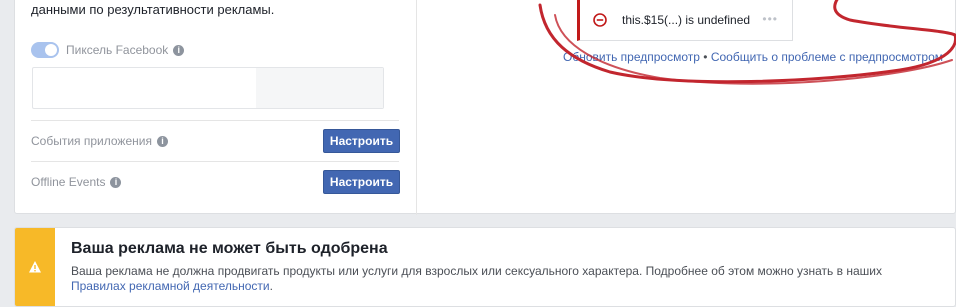  I want to click on toggle-knob, so click(51, 50).